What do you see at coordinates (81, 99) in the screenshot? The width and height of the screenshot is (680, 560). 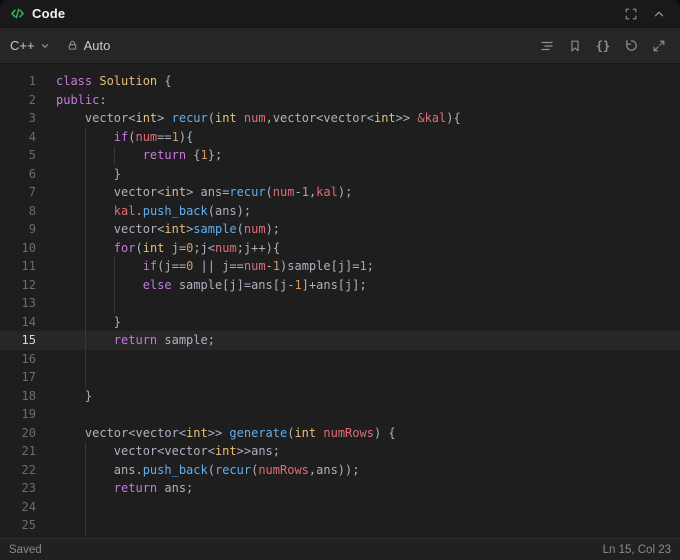 I see `code-line-text: public:` at bounding box center [81, 99].